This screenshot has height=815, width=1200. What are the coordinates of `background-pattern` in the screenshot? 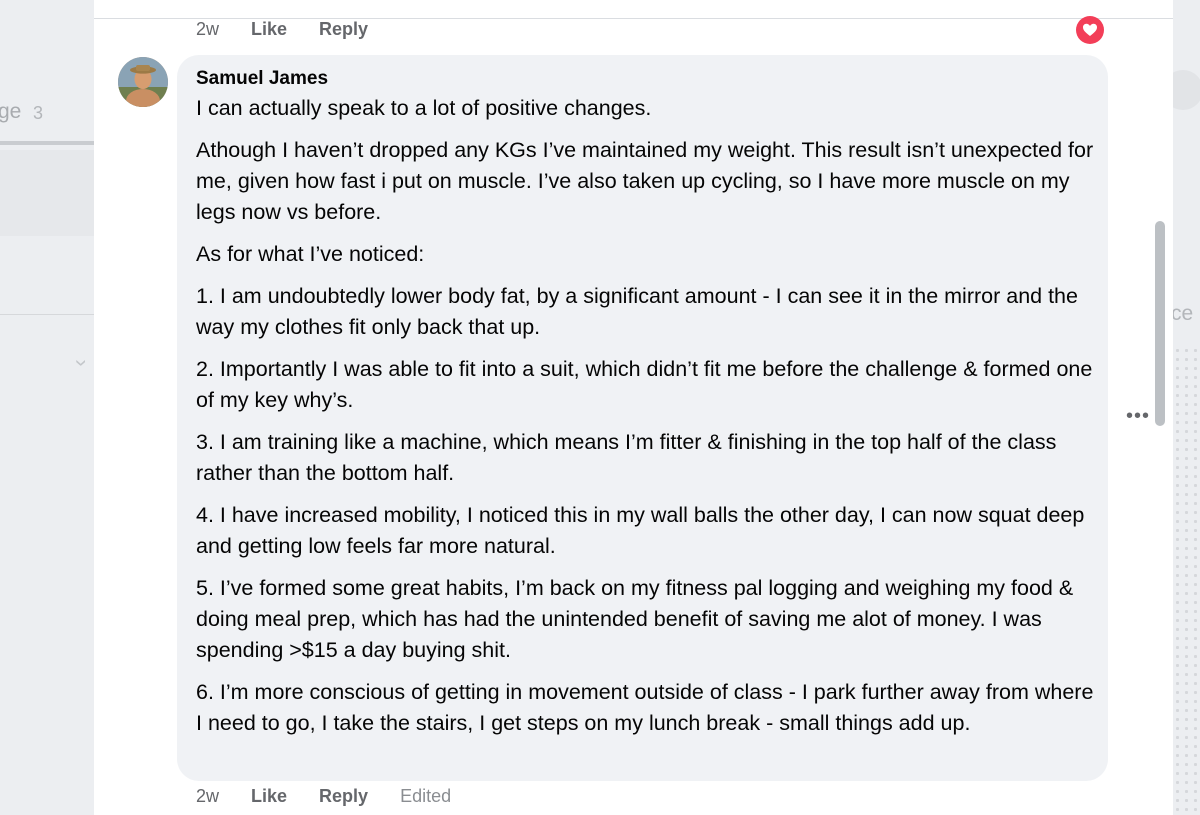 It's located at (1186, 580).